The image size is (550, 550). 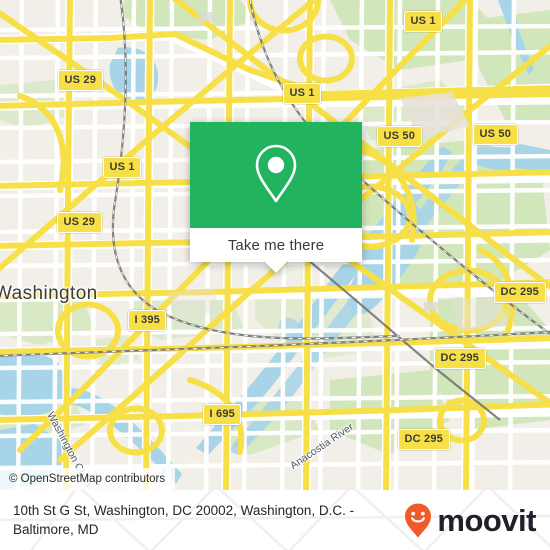 I want to click on location-popup: Take me there, so click(x=276, y=197).